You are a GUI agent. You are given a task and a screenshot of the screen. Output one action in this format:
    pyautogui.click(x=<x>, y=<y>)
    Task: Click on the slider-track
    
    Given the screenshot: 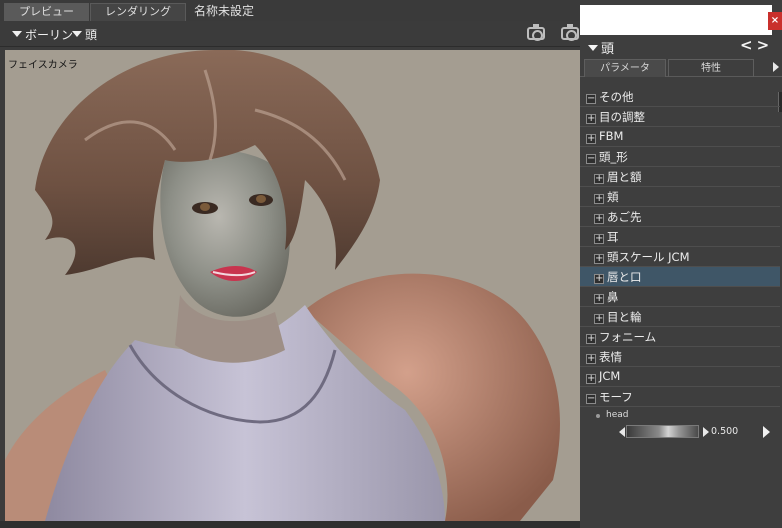 What is the action you would take?
    pyautogui.click(x=662, y=431)
    